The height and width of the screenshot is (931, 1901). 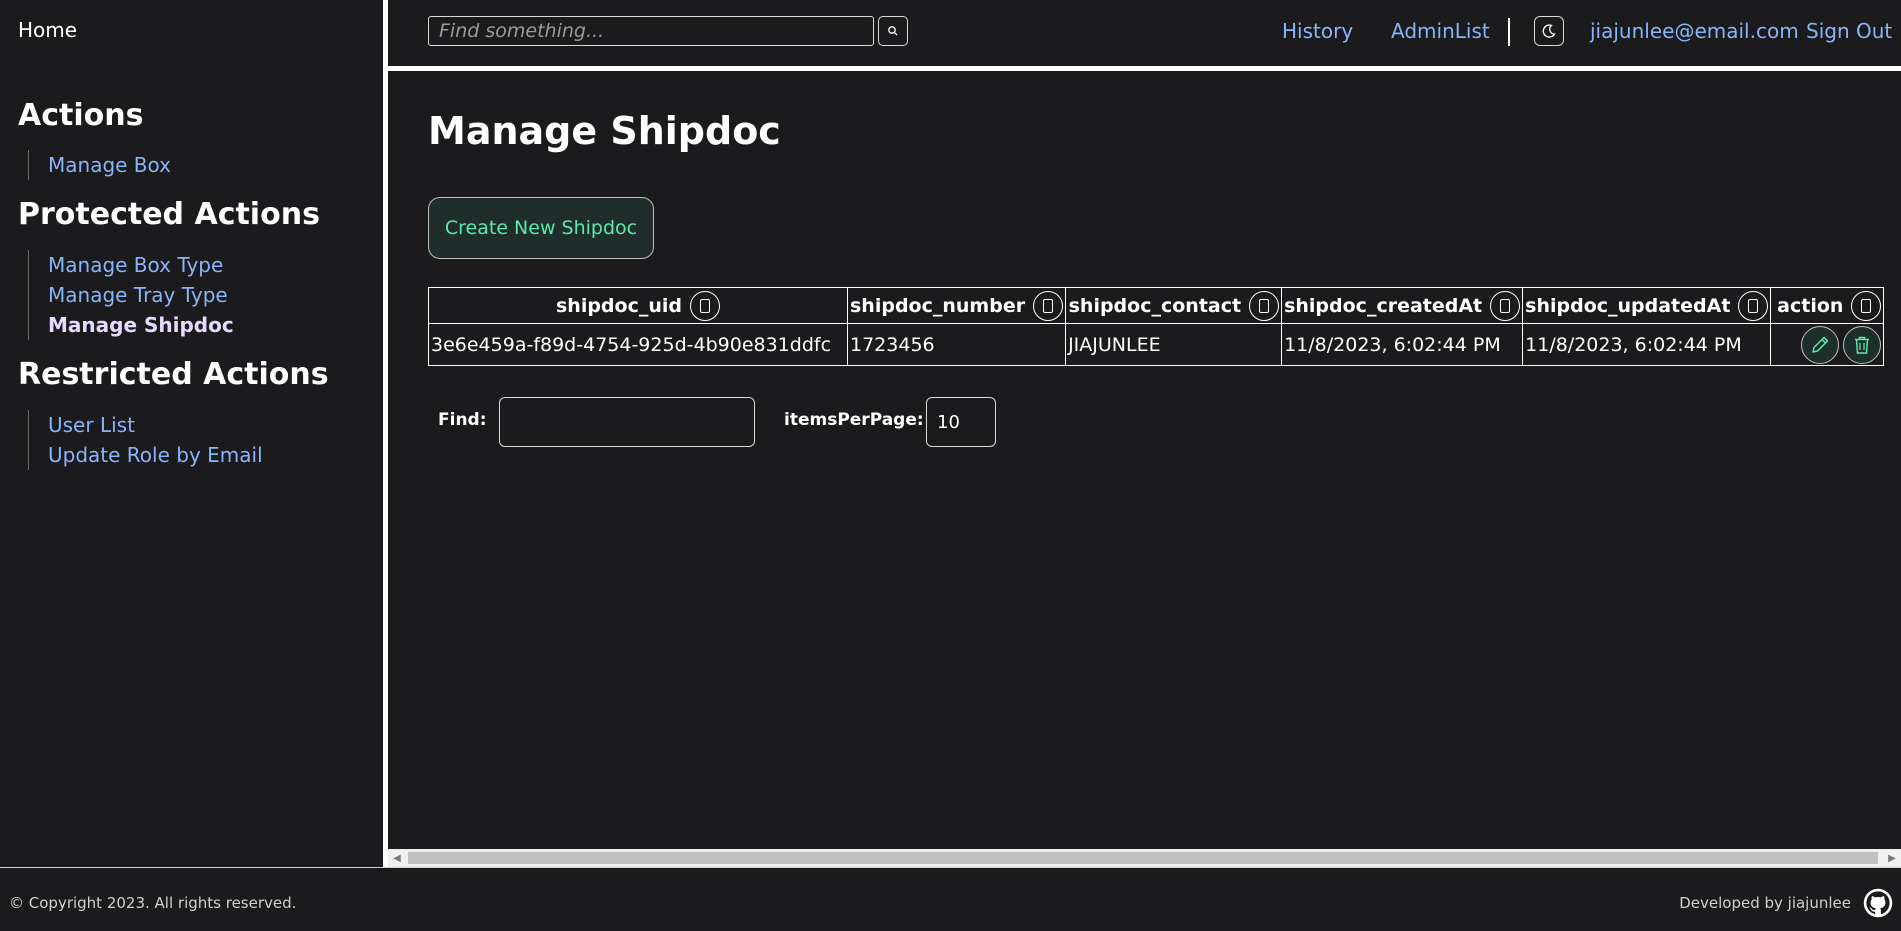 I want to click on column-label-number: shipdoc_number, so click(x=938, y=305).